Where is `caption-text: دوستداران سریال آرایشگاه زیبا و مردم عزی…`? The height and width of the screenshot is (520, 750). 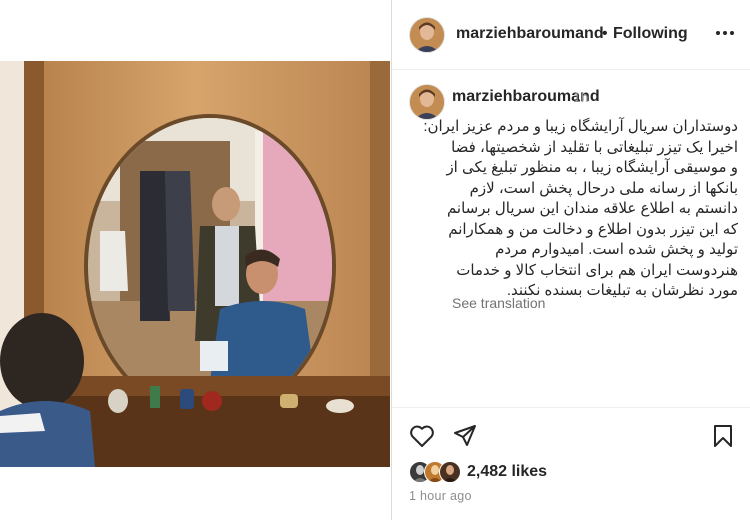
caption-text: دوستداران سریال آرایشگاه زیبا و مردم عزی… is located at coordinates (580, 209).